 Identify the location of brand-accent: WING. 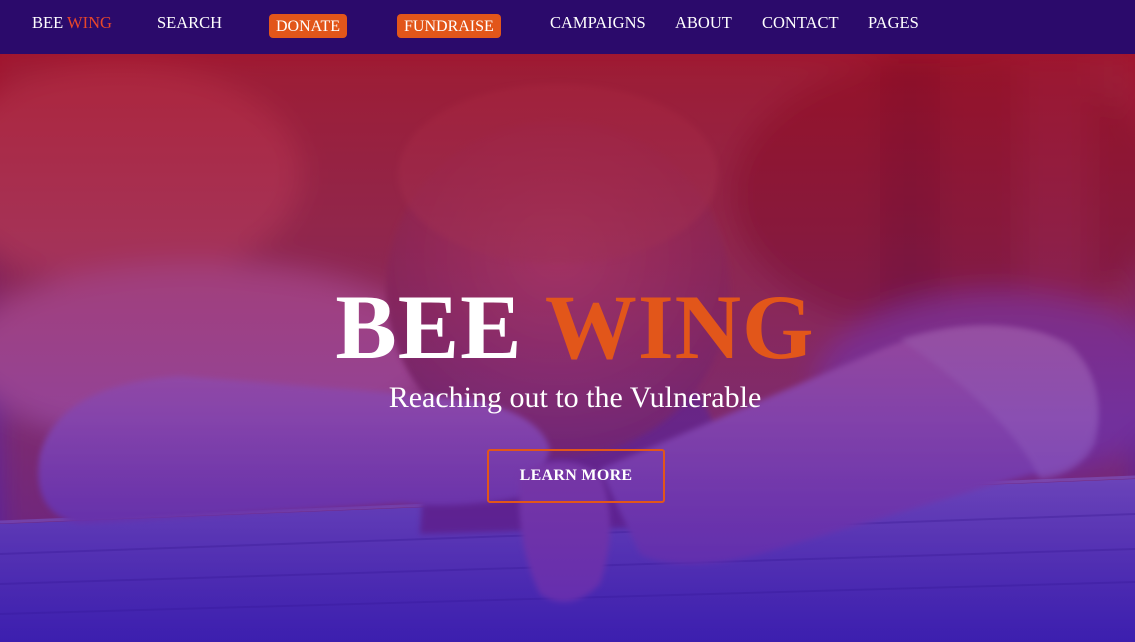
(89, 22).